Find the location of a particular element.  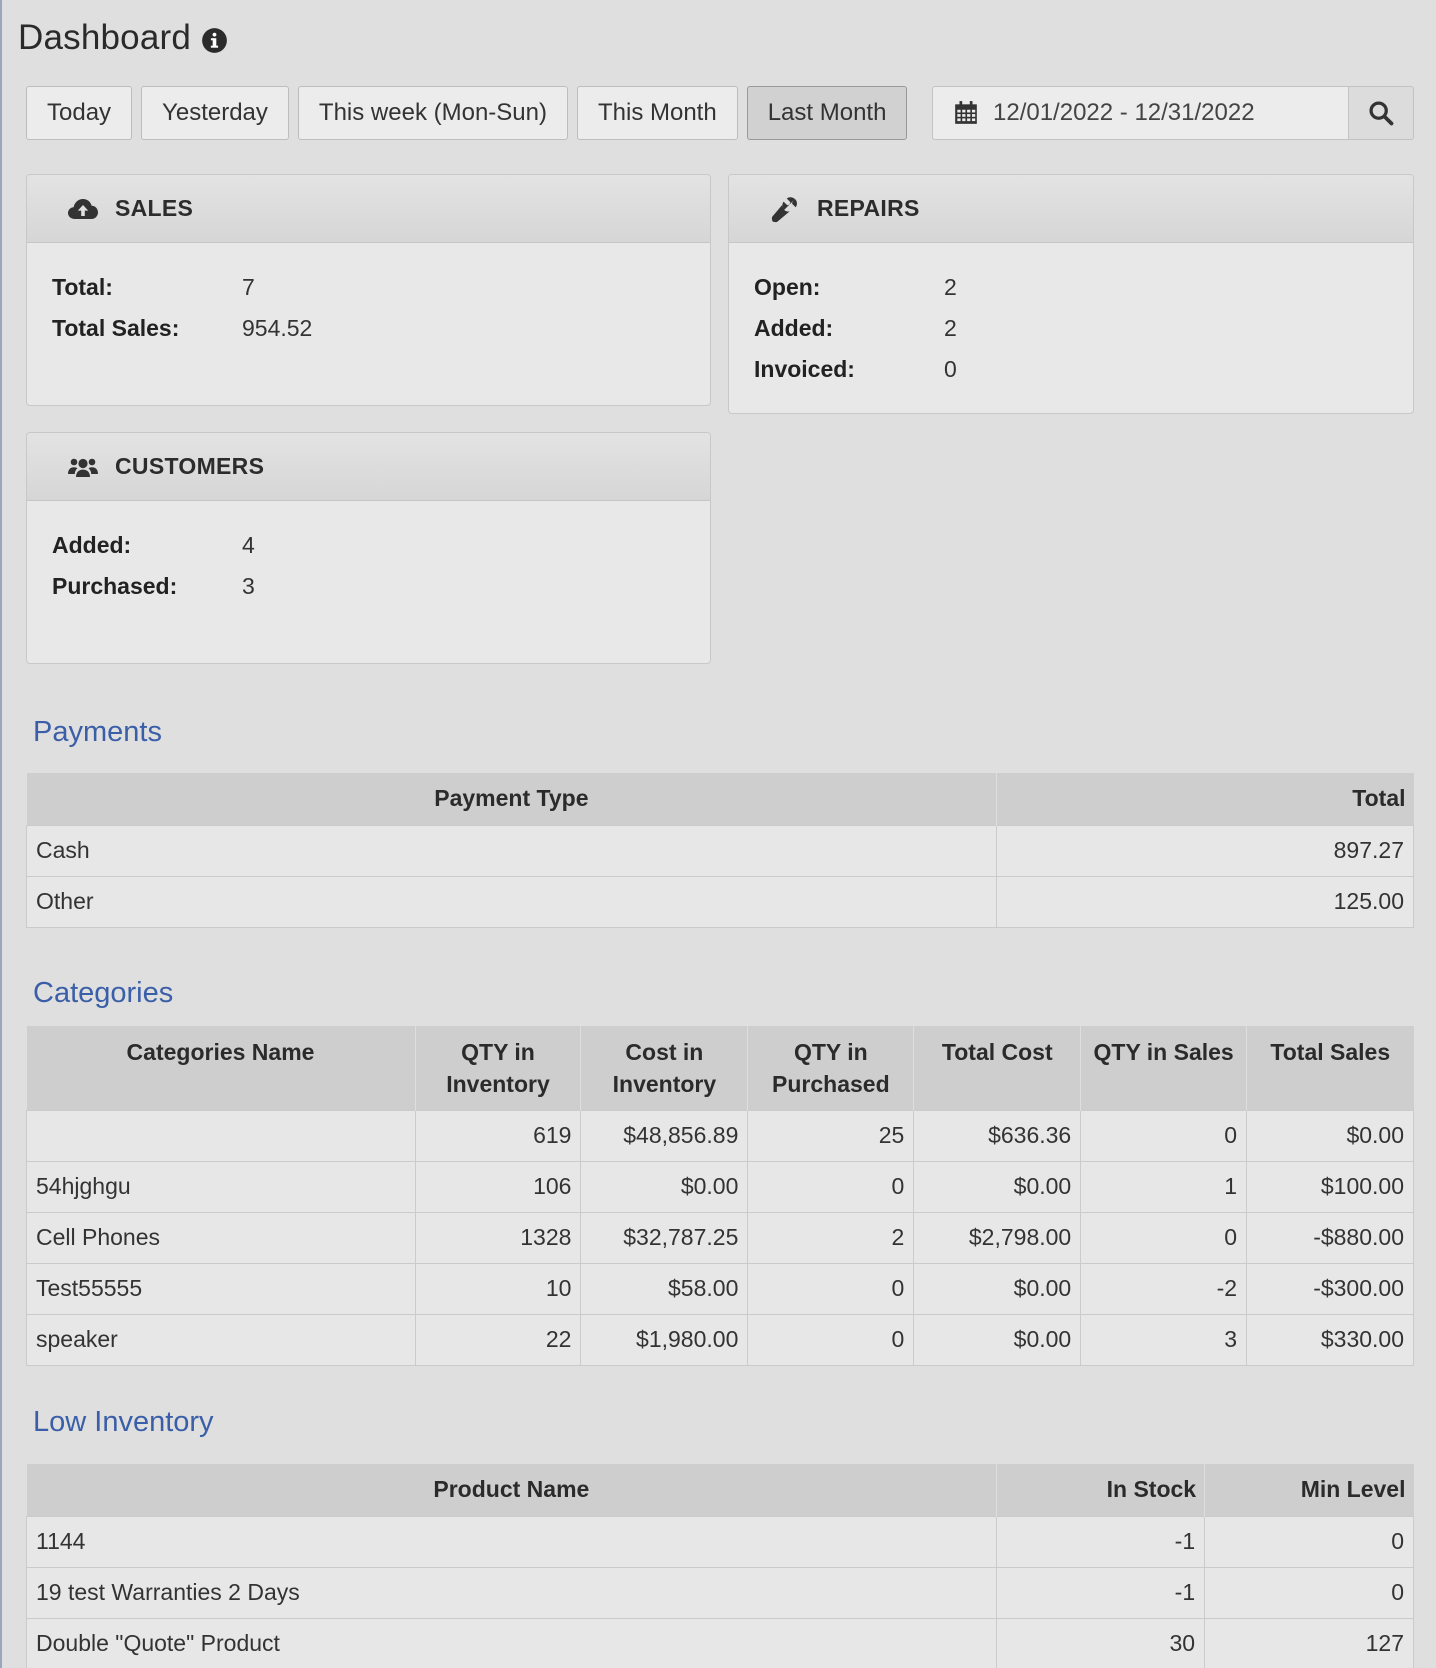

category-name-cell is located at coordinates (221, 1135).